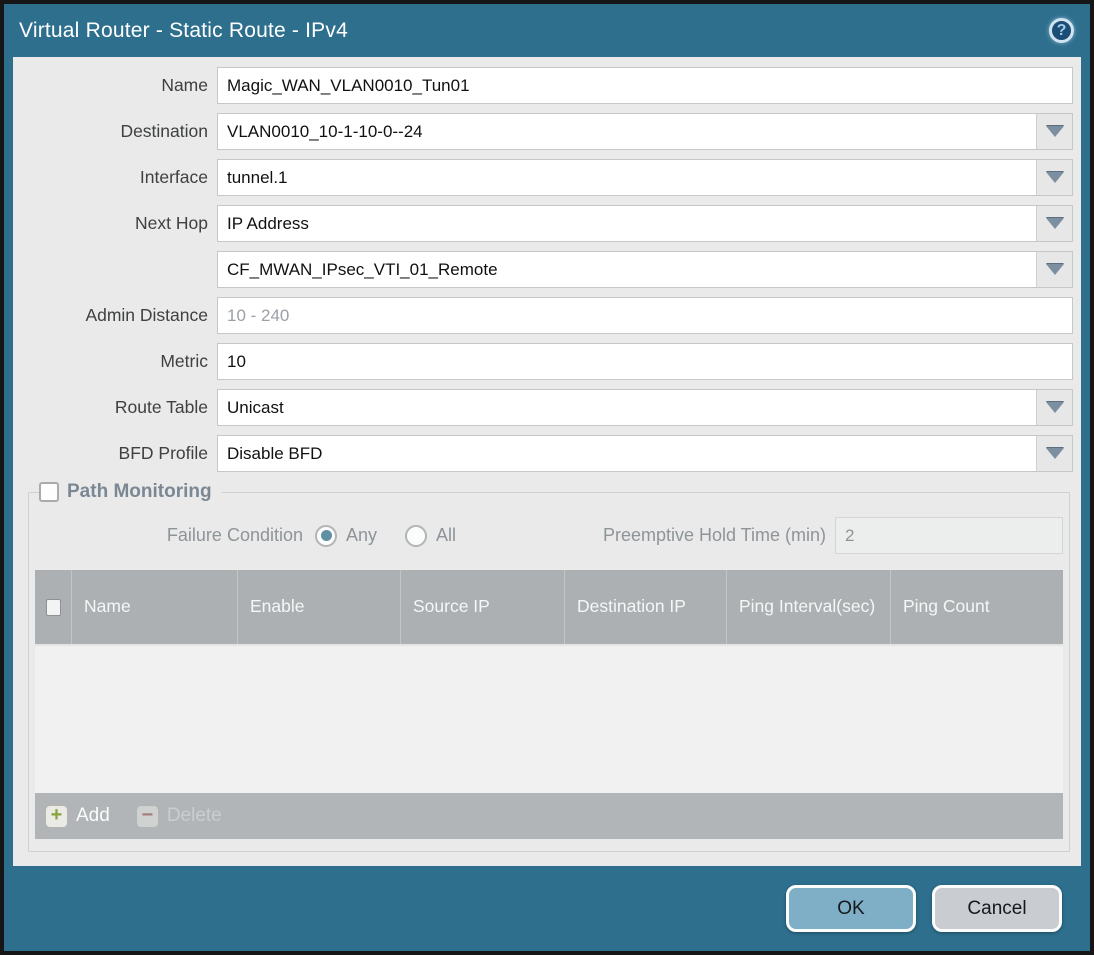  Describe the element at coordinates (946, 606) in the screenshot. I see `table-header-ping-count: Ping Count` at that location.